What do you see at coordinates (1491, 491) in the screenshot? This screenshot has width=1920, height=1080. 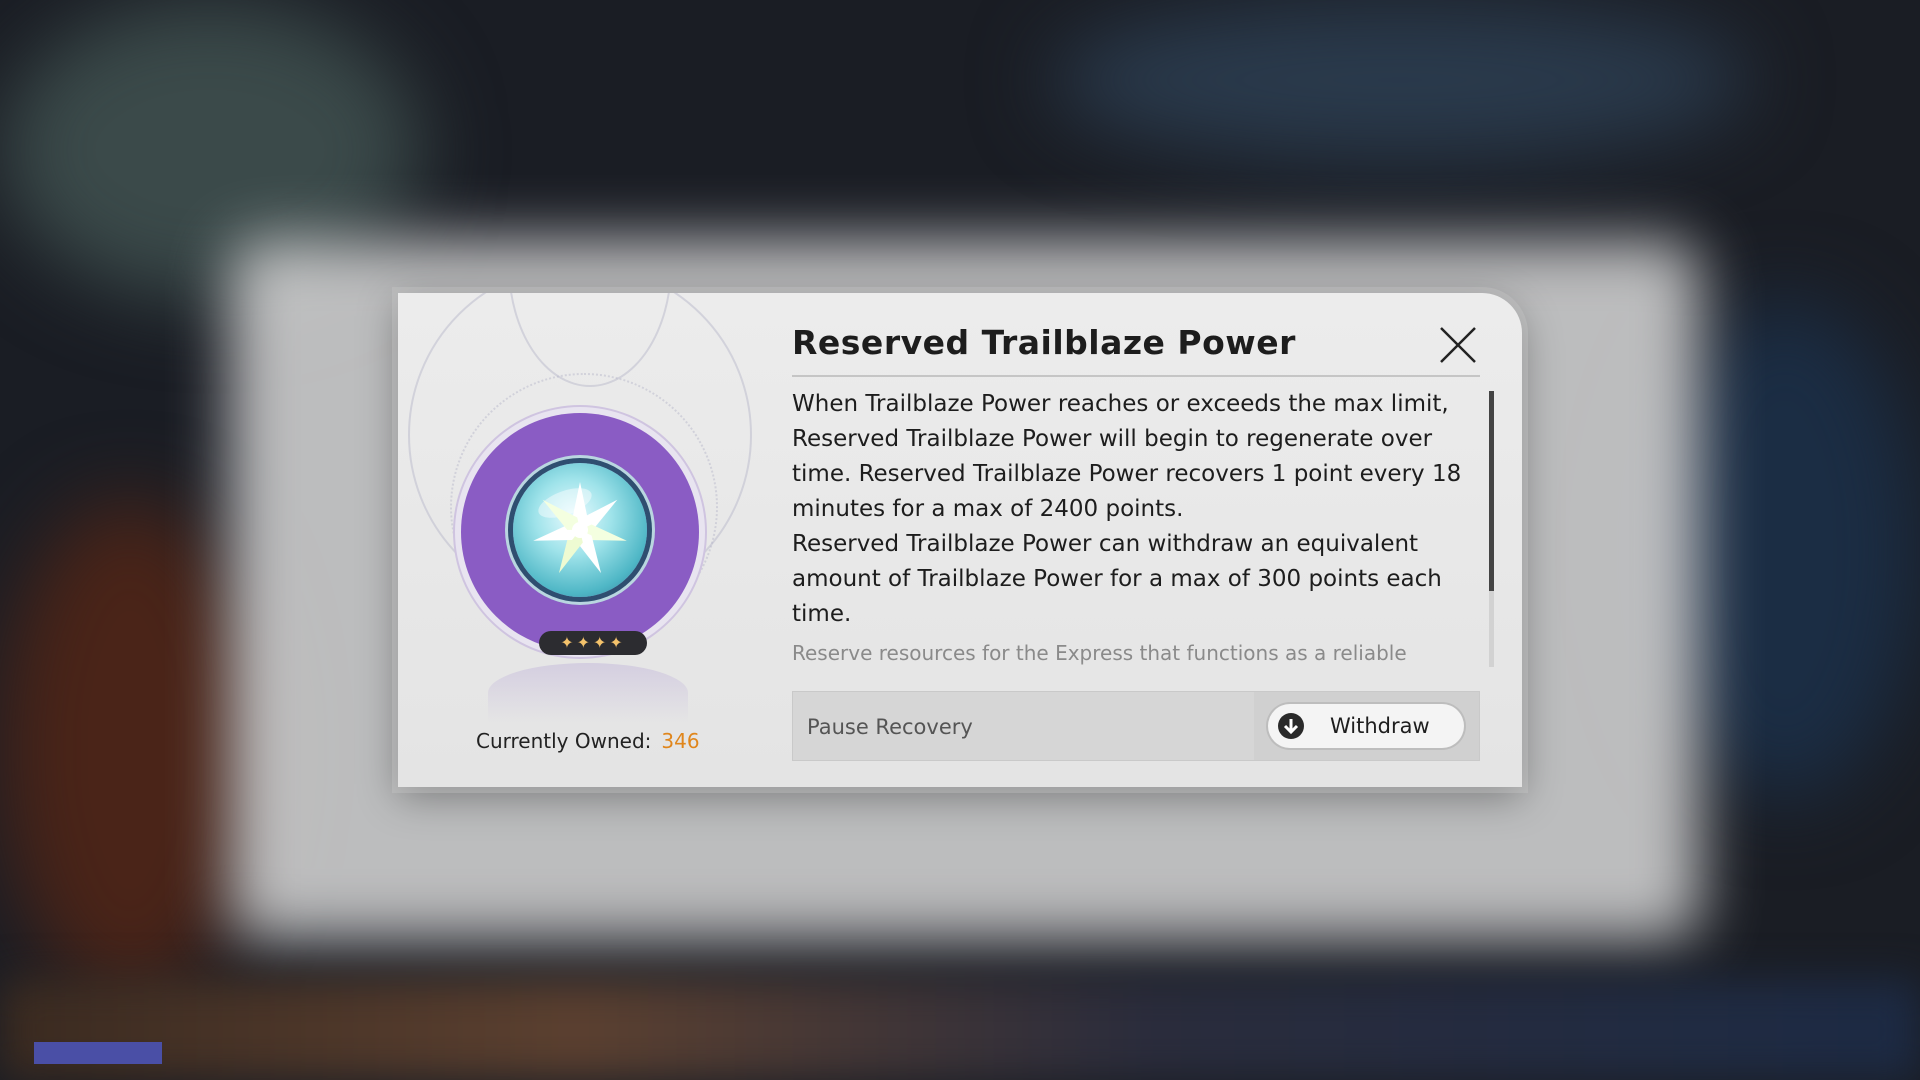 I see `scrollbar-thumb` at bounding box center [1491, 491].